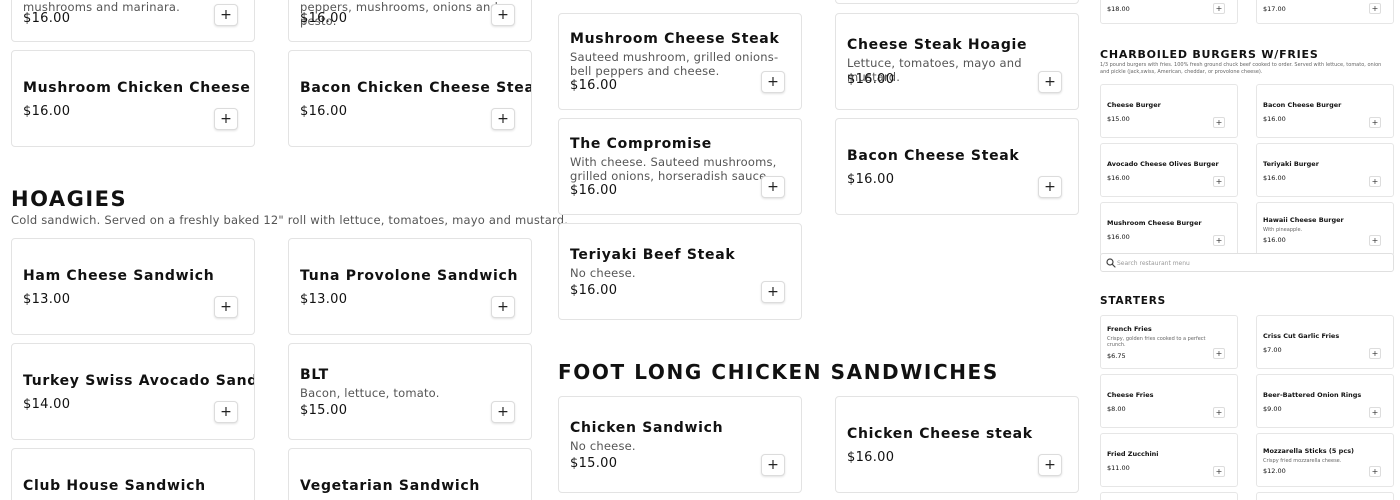  Describe the element at coordinates (1169, 170) in the screenshot. I see `menu-item-card: Avocado Cheese Olives Burger $16.00 +` at that location.